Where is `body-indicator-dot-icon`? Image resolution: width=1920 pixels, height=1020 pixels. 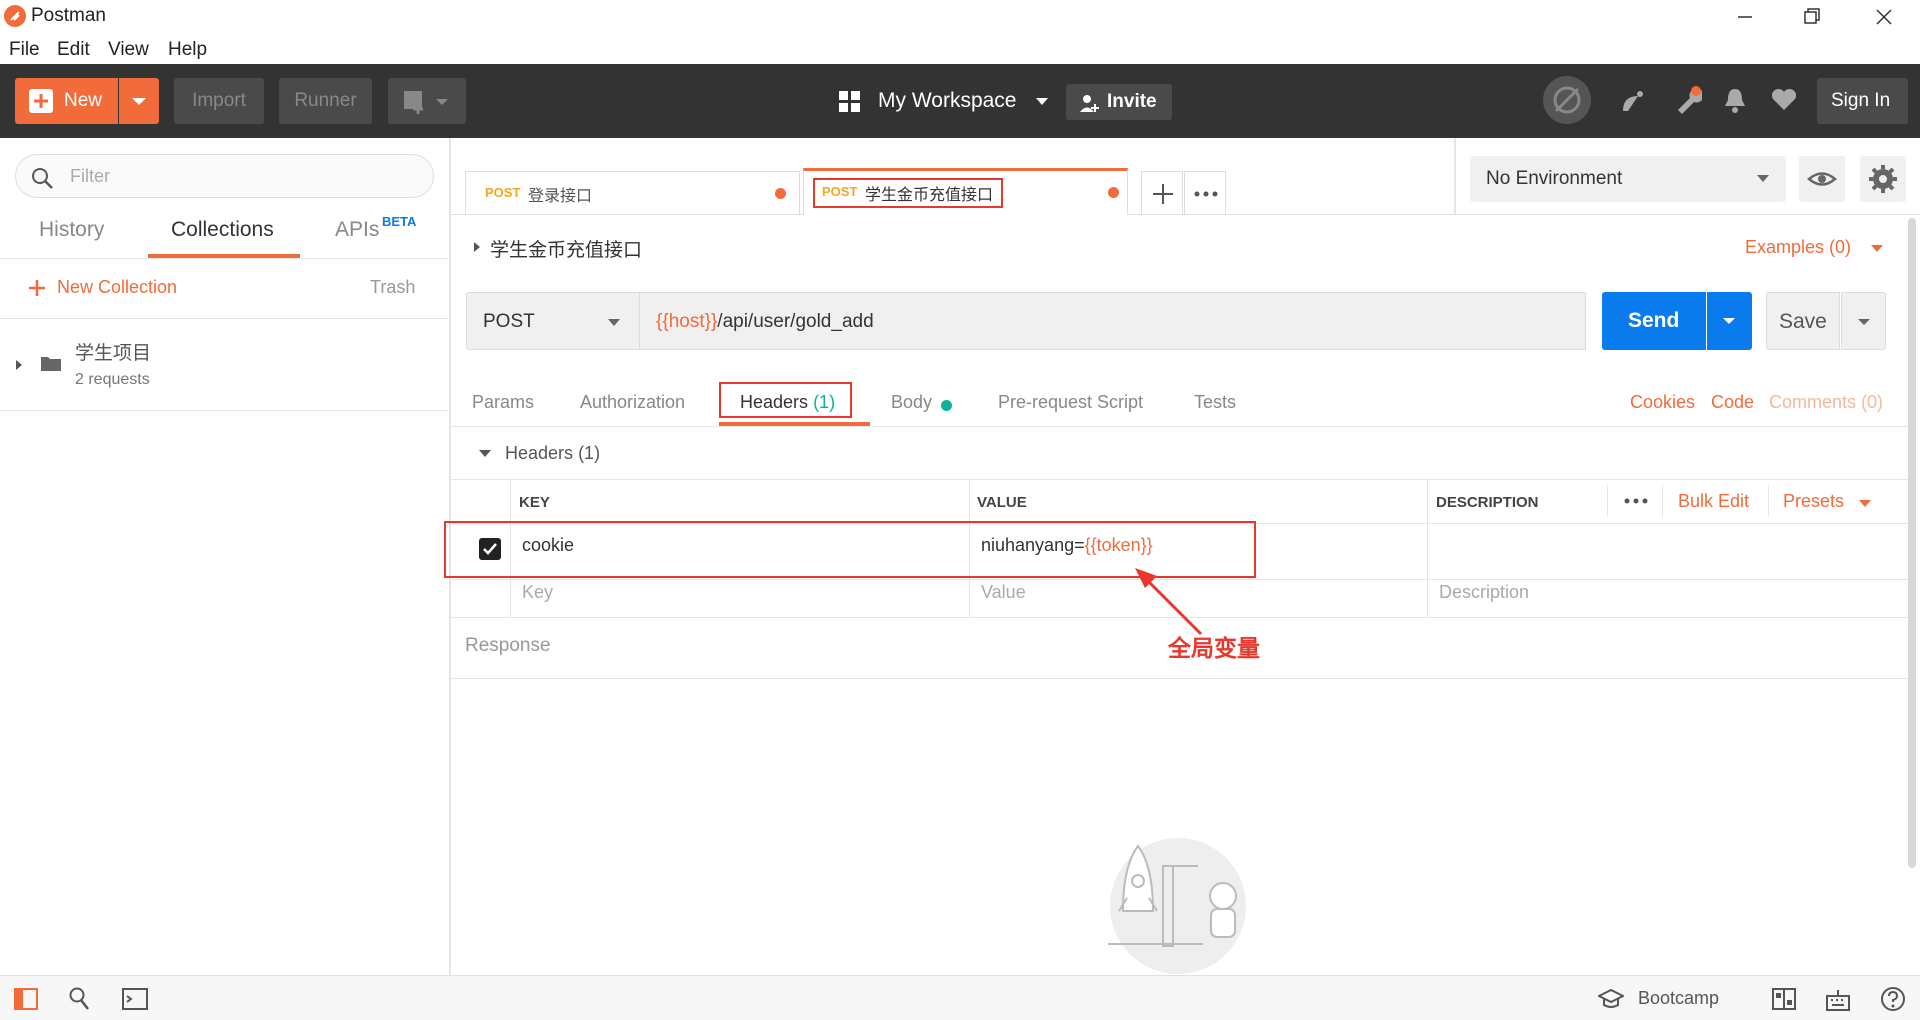
body-indicator-dot-icon is located at coordinates (946, 405).